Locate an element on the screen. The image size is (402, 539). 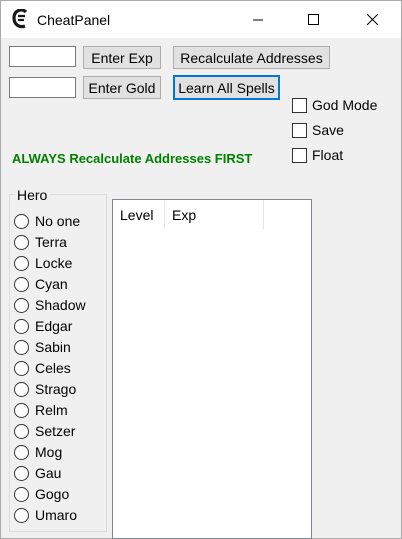
learn-all-spells-button: Learn All Spells is located at coordinates (226, 87).